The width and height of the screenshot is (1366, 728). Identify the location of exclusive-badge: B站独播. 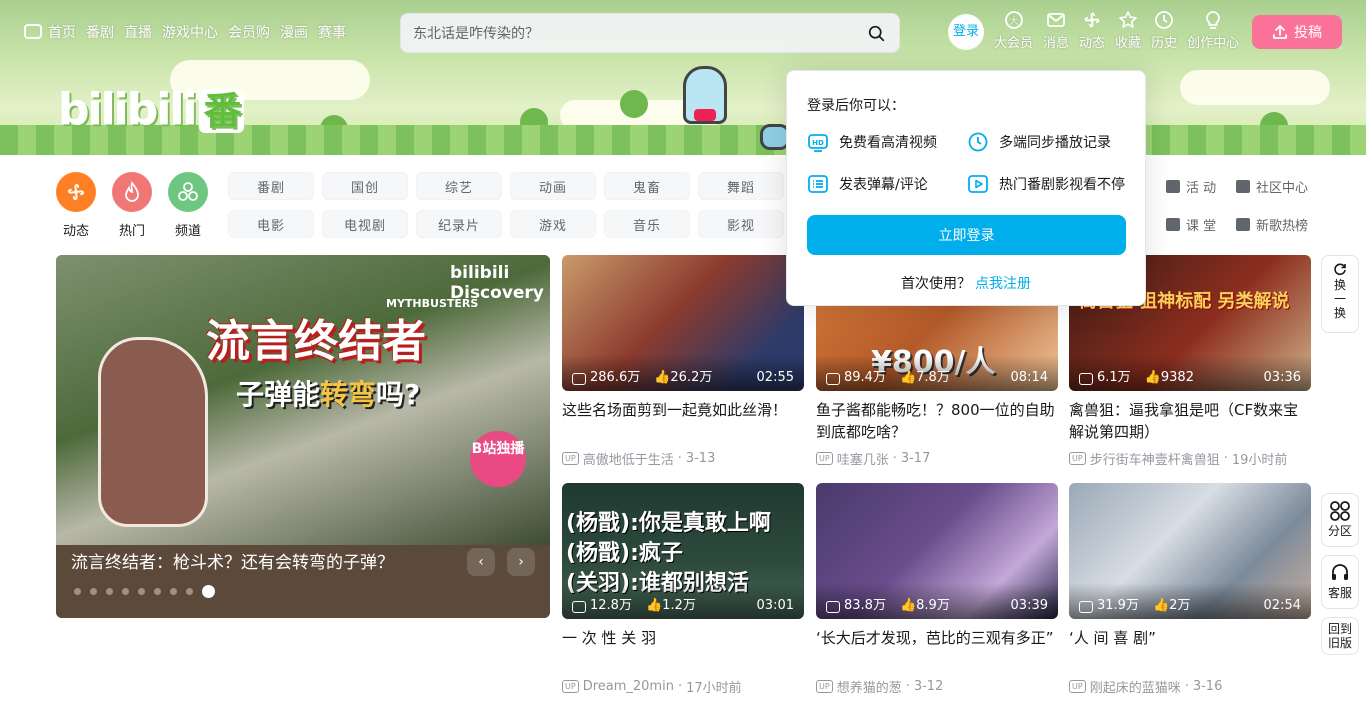
(498, 459).